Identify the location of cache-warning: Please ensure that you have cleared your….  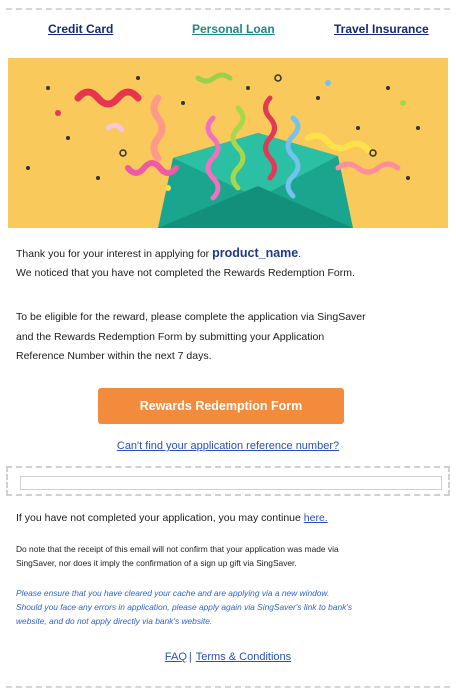
(230, 607).